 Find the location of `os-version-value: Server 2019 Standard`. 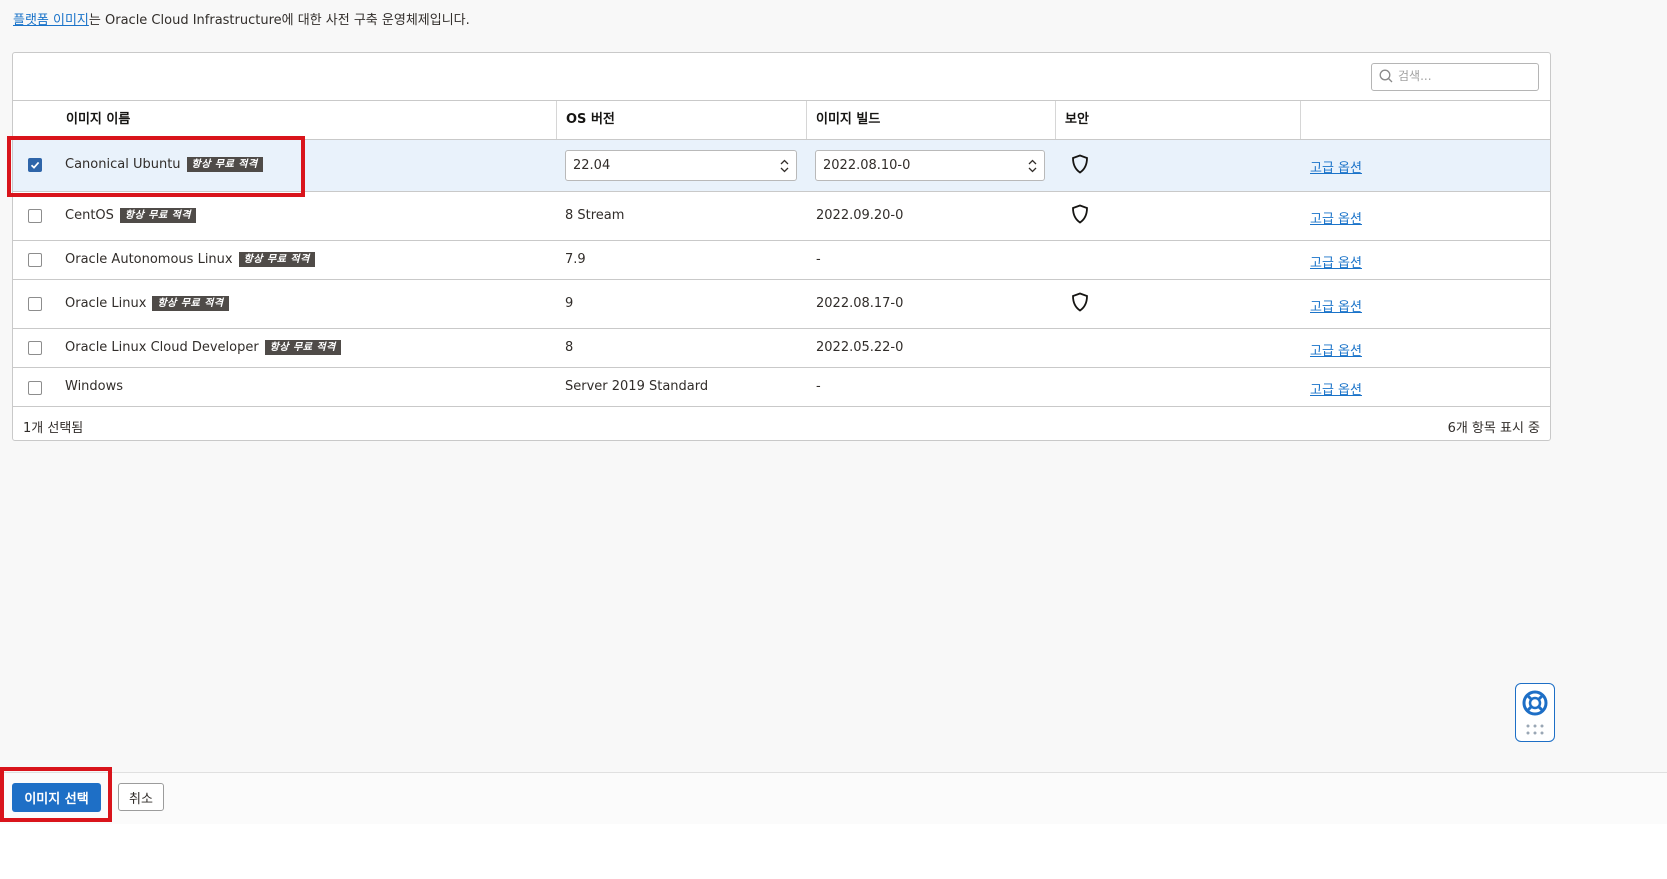

os-version-value: Server 2019 Standard is located at coordinates (637, 386).